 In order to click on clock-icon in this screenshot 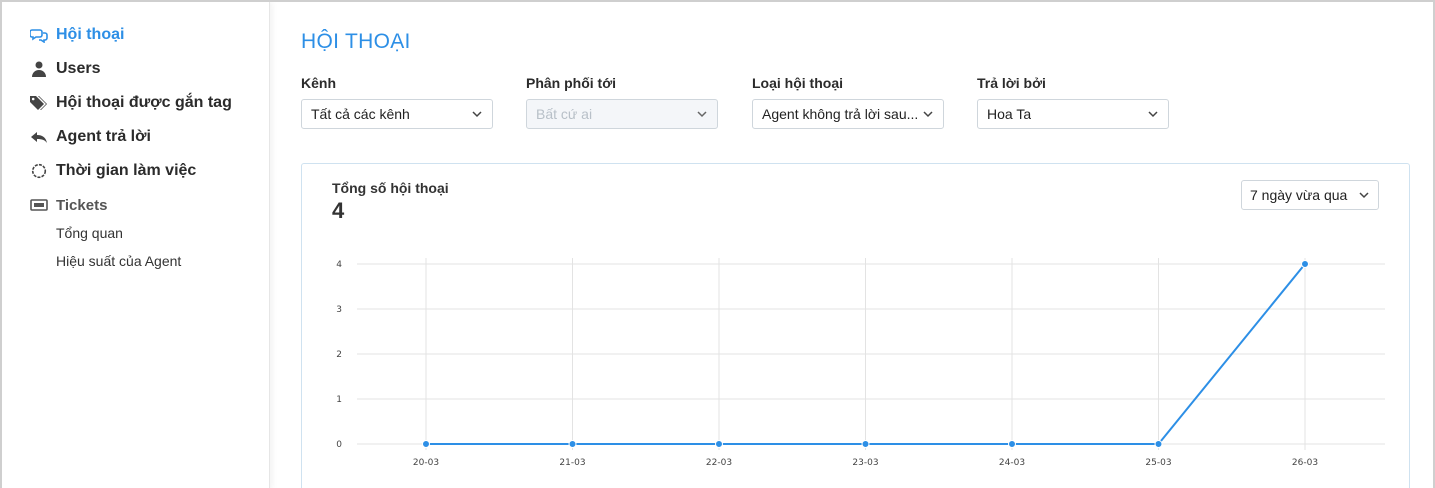, I will do `click(39, 171)`.